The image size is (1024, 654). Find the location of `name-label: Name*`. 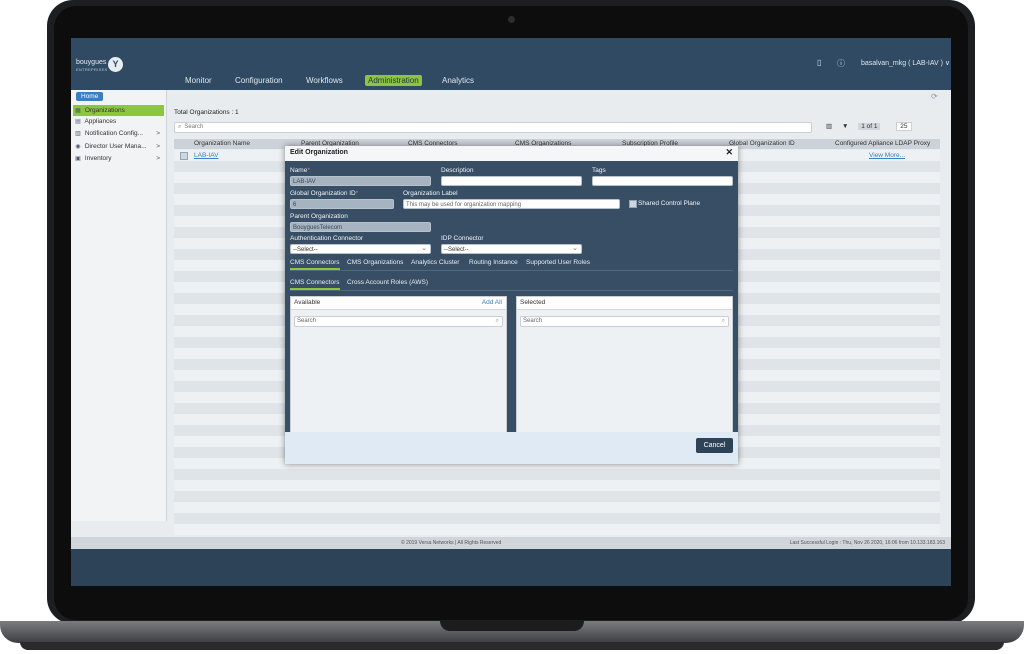

name-label: Name* is located at coordinates (300, 170).